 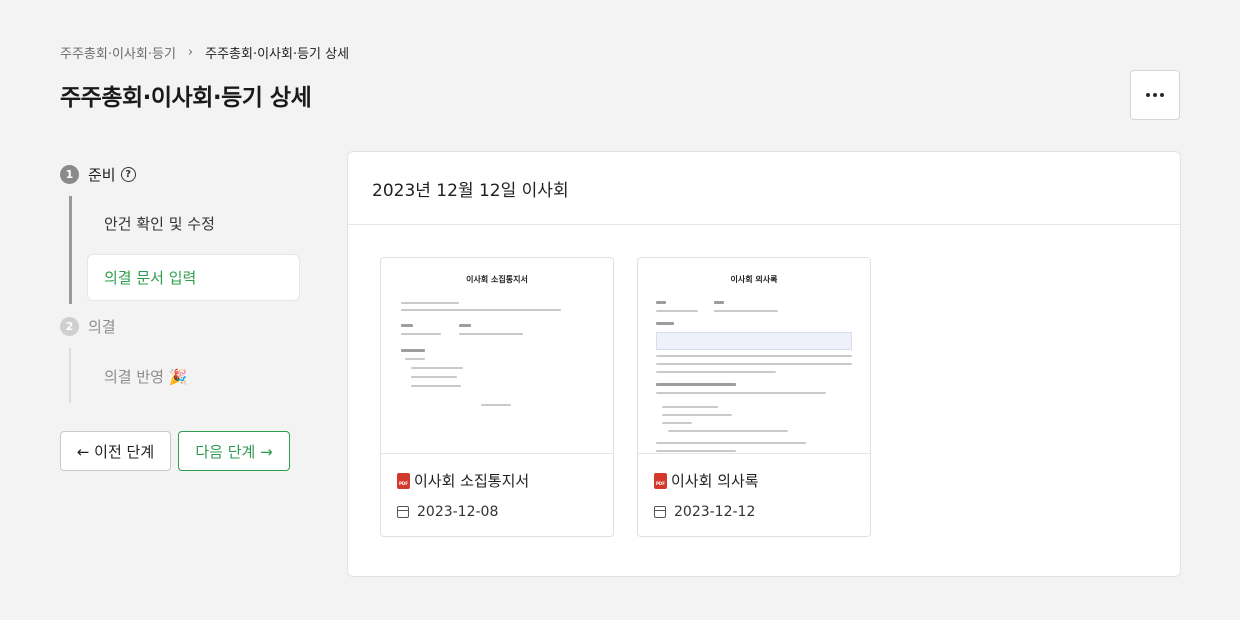 What do you see at coordinates (204, 52) in the screenshot?
I see `breadcrumb: 주주총회·이사회·등기 › 주주총회·이사회·등기 상세` at bounding box center [204, 52].